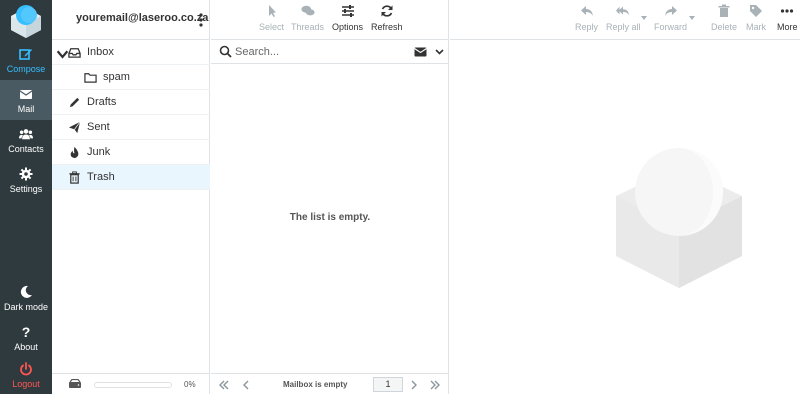  I want to click on question-icon: ?, so click(26, 332).